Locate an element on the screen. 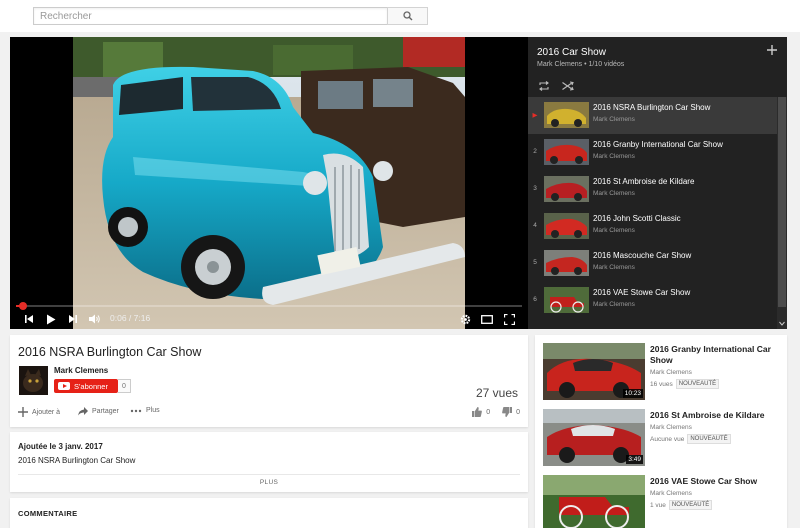 The width and height of the screenshot is (800, 528). video-duration: 10:23 is located at coordinates (632, 393).